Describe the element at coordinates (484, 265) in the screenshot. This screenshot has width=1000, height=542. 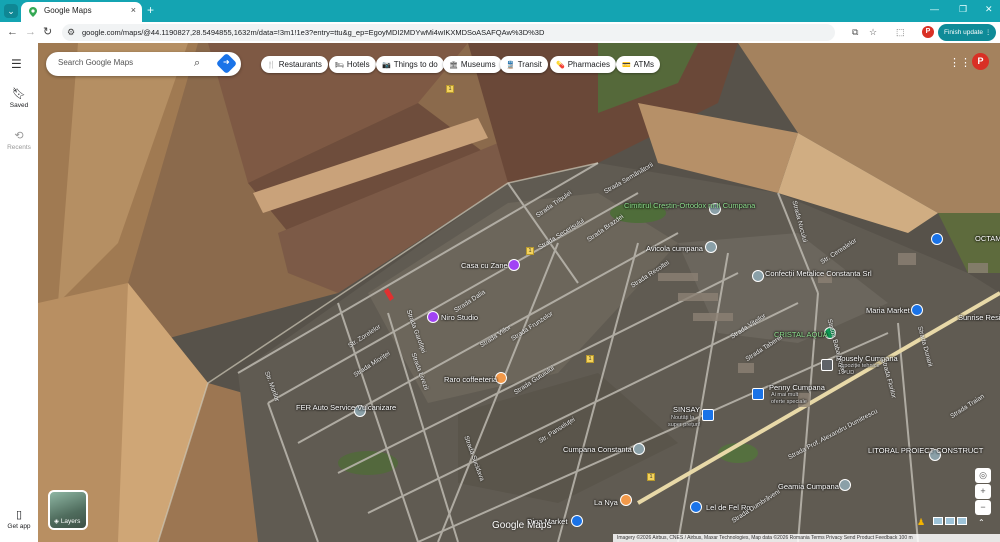
I see `place-casa-cu-zane: Casa cu Zane` at that location.